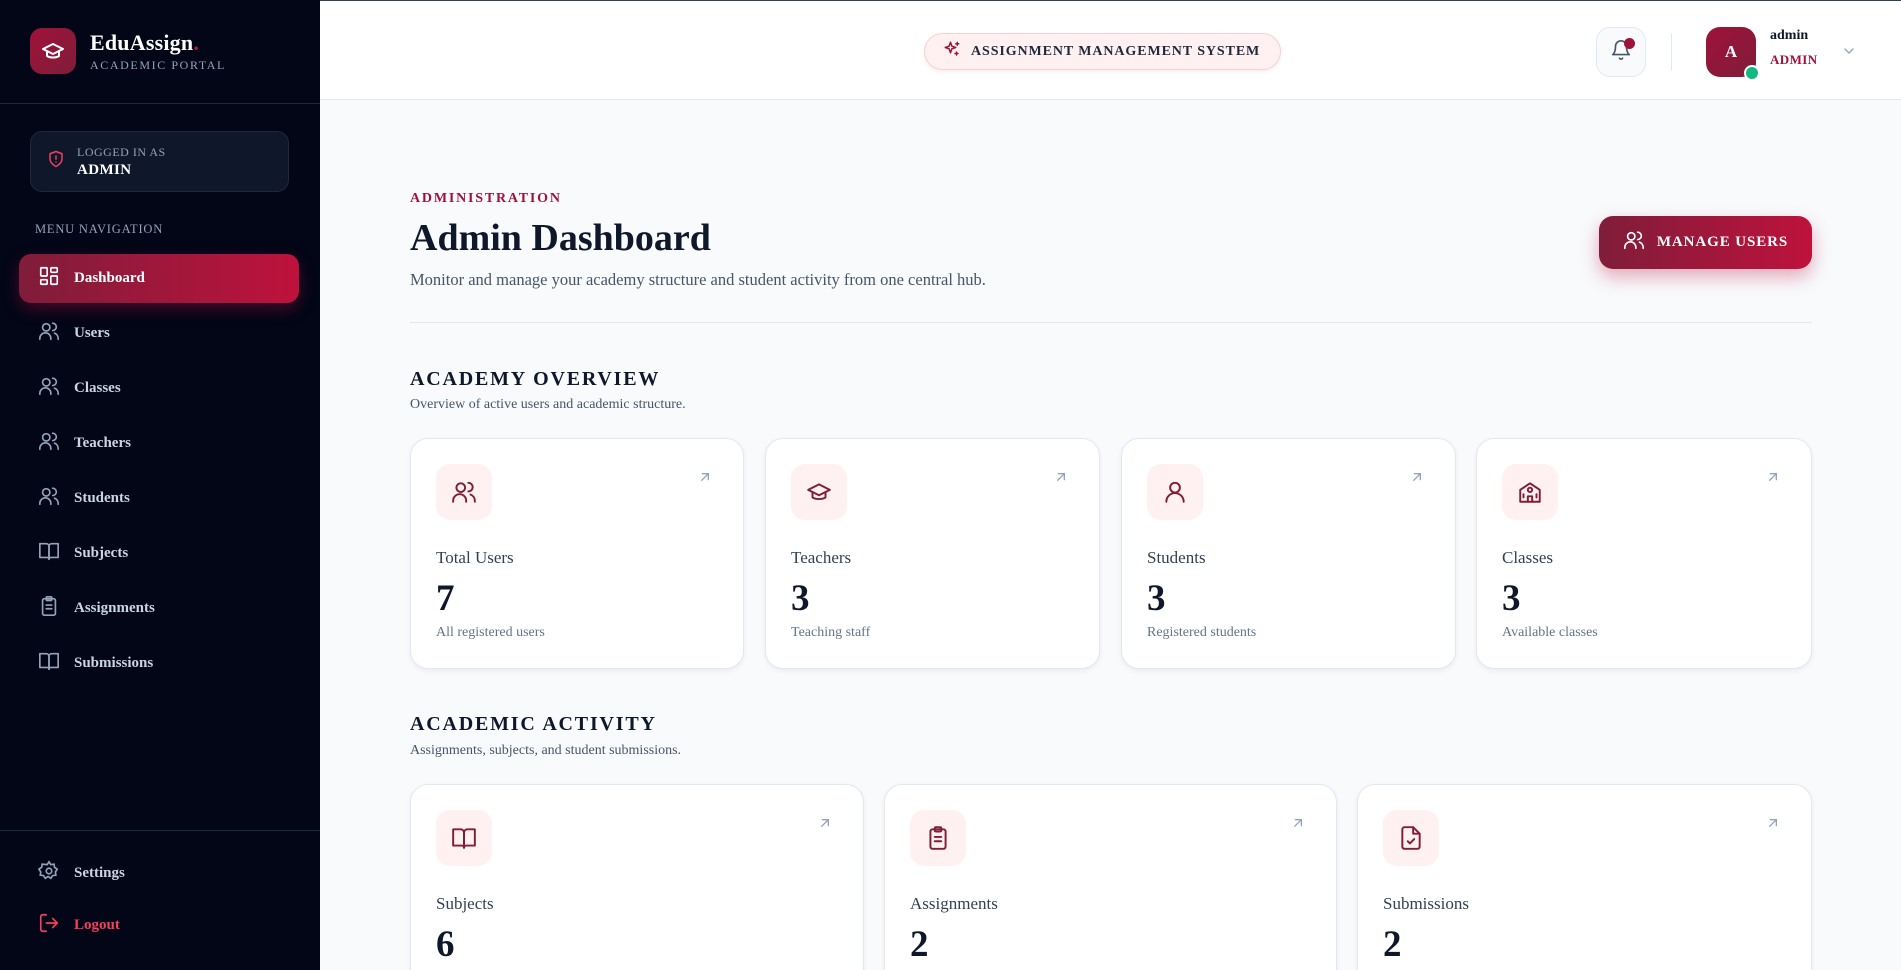 The width and height of the screenshot is (1901, 970). What do you see at coordinates (1644, 553) in the screenshot?
I see `stat-card-classes: Classes 3 Available classes` at bounding box center [1644, 553].